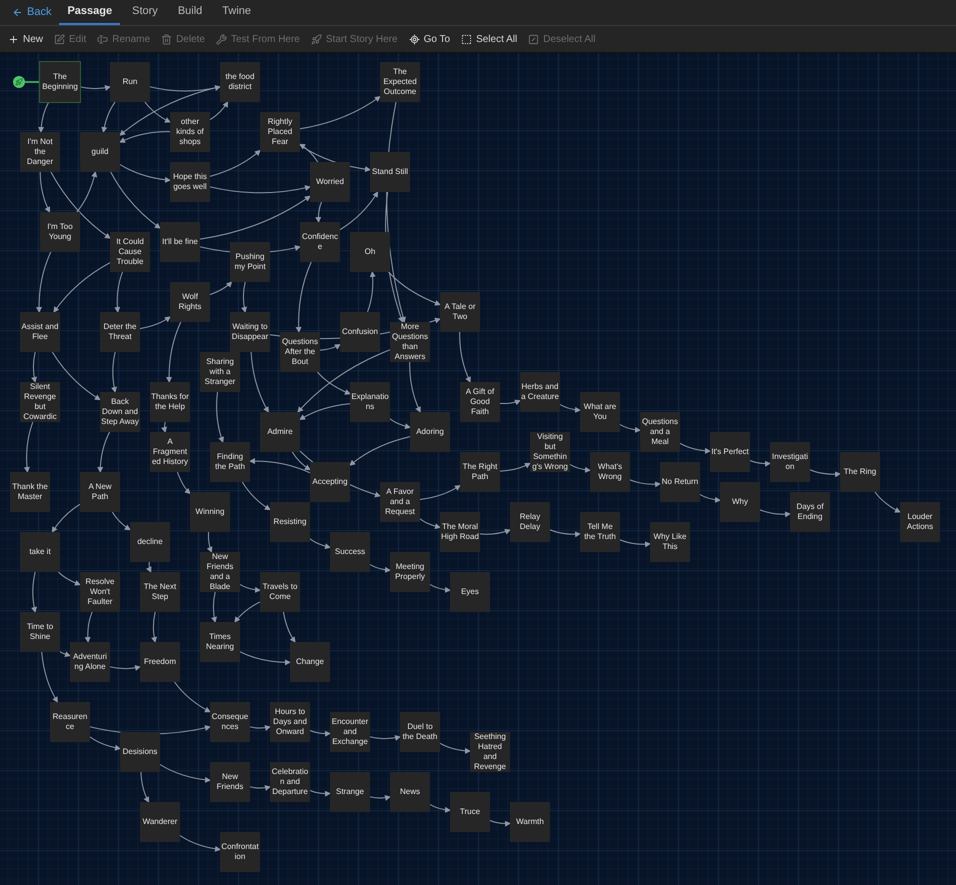  Describe the element at coordinates (480, 472) in the screenshot. I see `passage-card: The Right Path` at that location.